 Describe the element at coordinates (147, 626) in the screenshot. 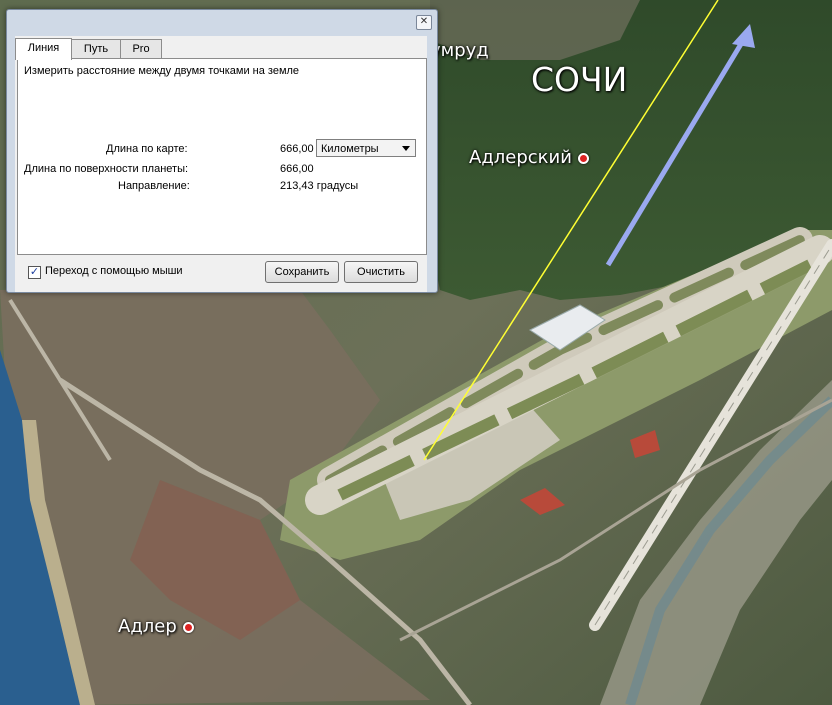

I see `town-label-text: Адлер` at that location.